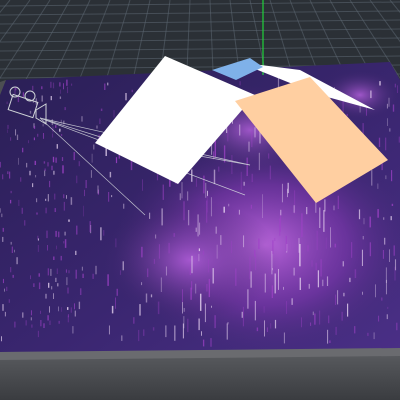 The image size is (400, 400). I want to click on terrain-glow-left, so click(190, 260).